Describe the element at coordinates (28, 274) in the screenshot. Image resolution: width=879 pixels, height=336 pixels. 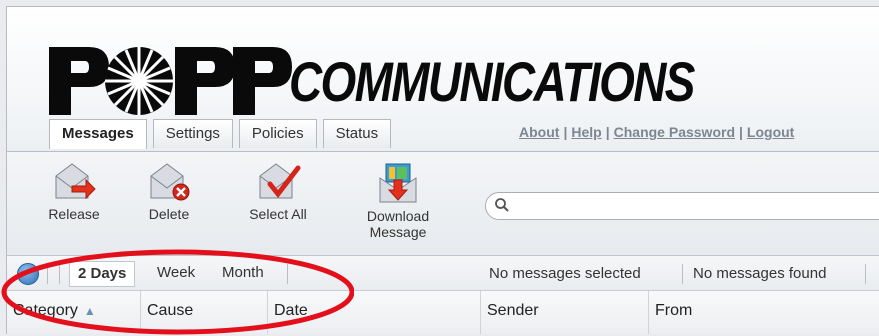
I see `refresh-icon` at that location.